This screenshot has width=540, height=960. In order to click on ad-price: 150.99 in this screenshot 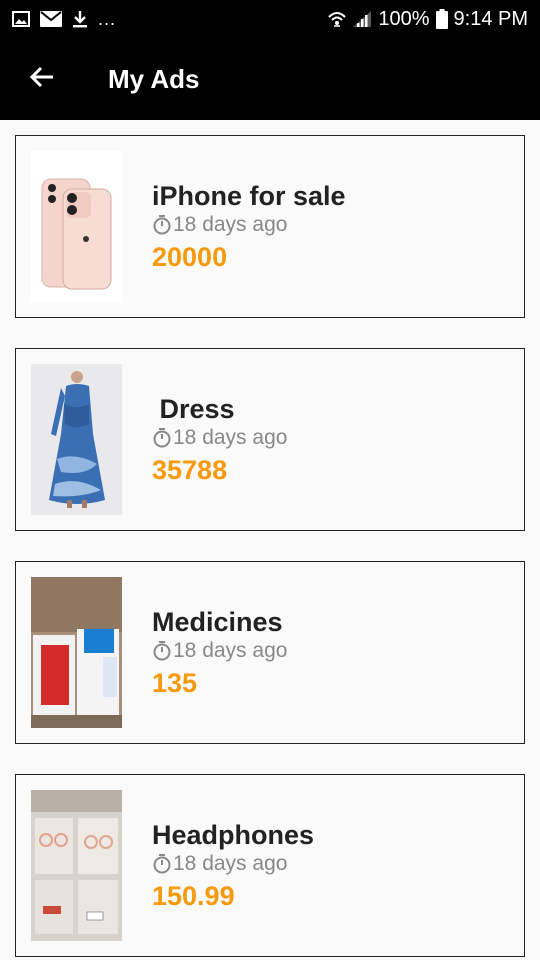, I will do `click(193, 896)`.